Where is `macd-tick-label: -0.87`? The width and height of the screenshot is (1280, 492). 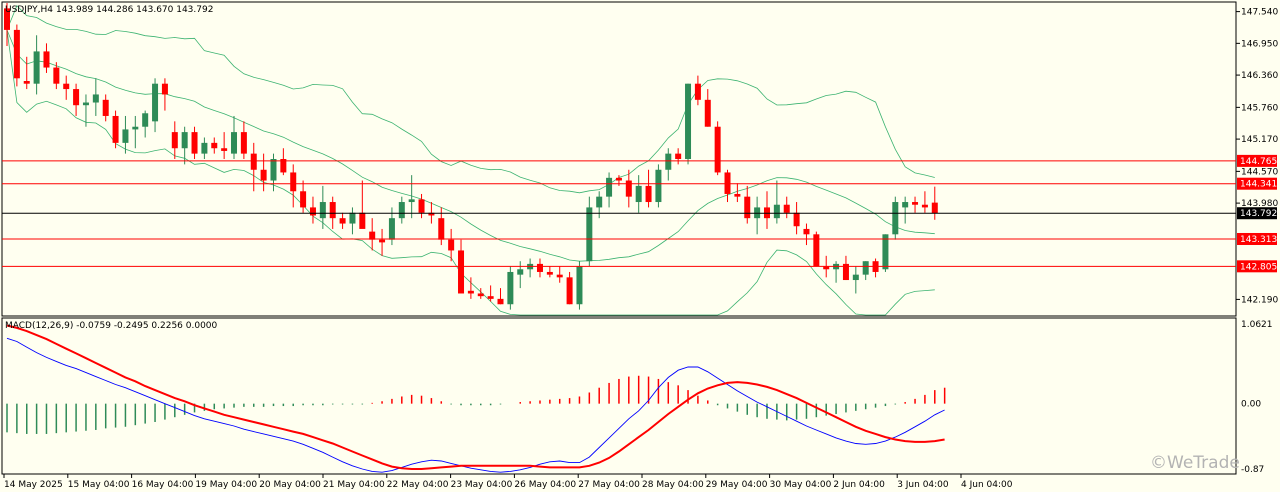
macd-tick-label: -0.87 is located at coordinates (1252, 470).